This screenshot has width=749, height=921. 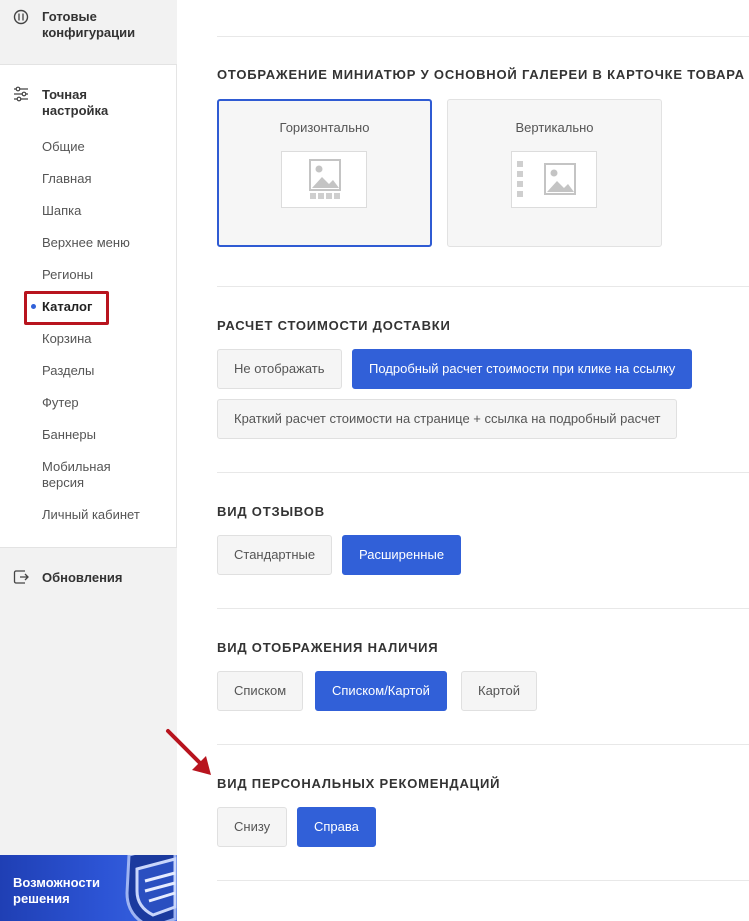 What do you see at coordinates (69, 435) in the screenshot?
I see `sidebar-item-banners: Баннеры` at bounding box center [69, 435].